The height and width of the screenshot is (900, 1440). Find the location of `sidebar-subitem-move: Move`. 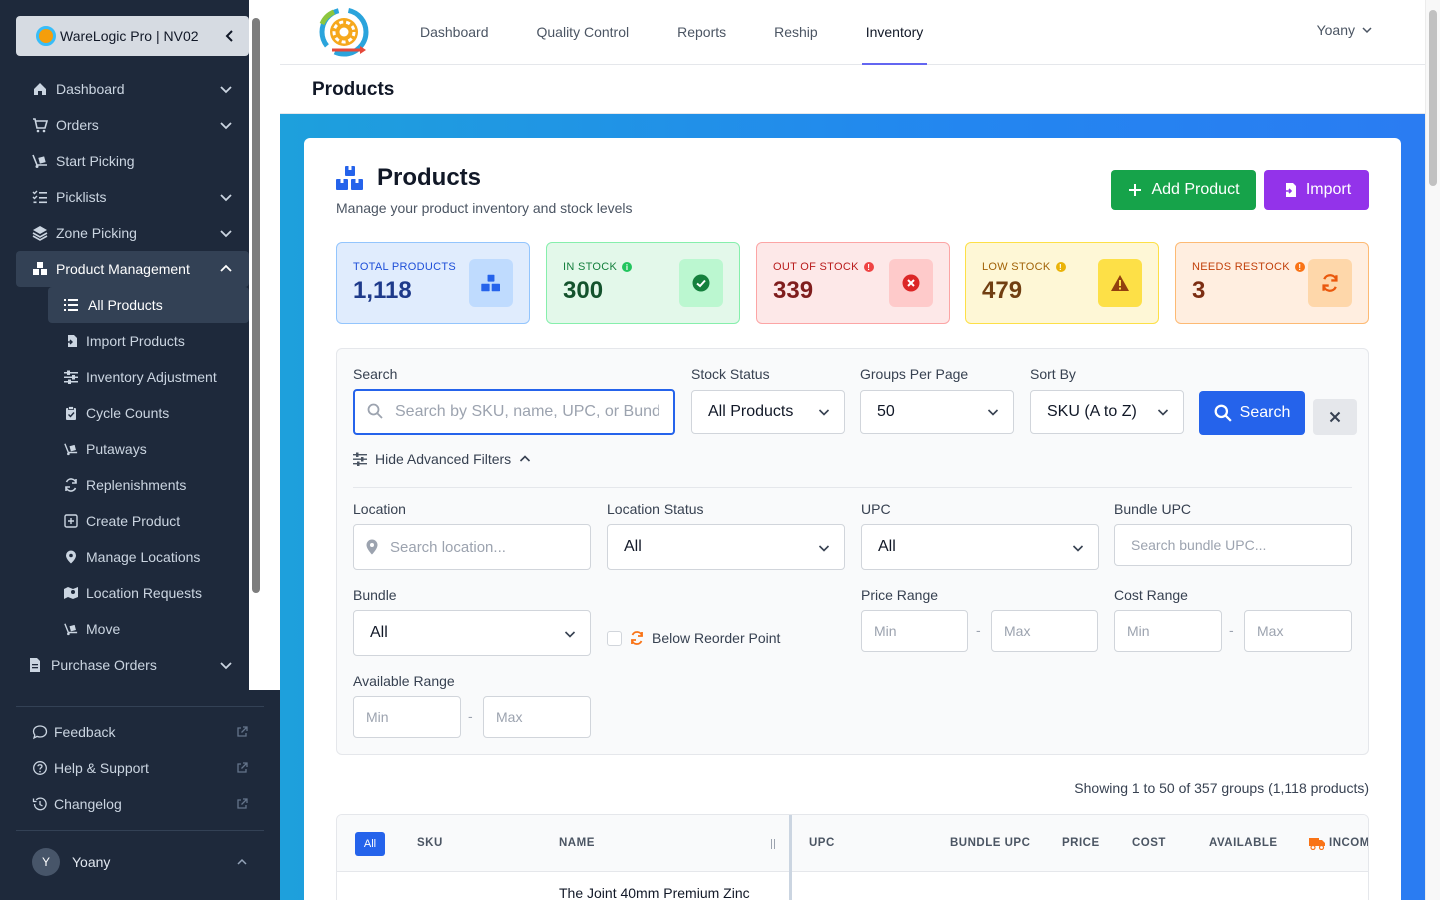

sidebar-subitem-move: Move is located at coordinates (132, 629).